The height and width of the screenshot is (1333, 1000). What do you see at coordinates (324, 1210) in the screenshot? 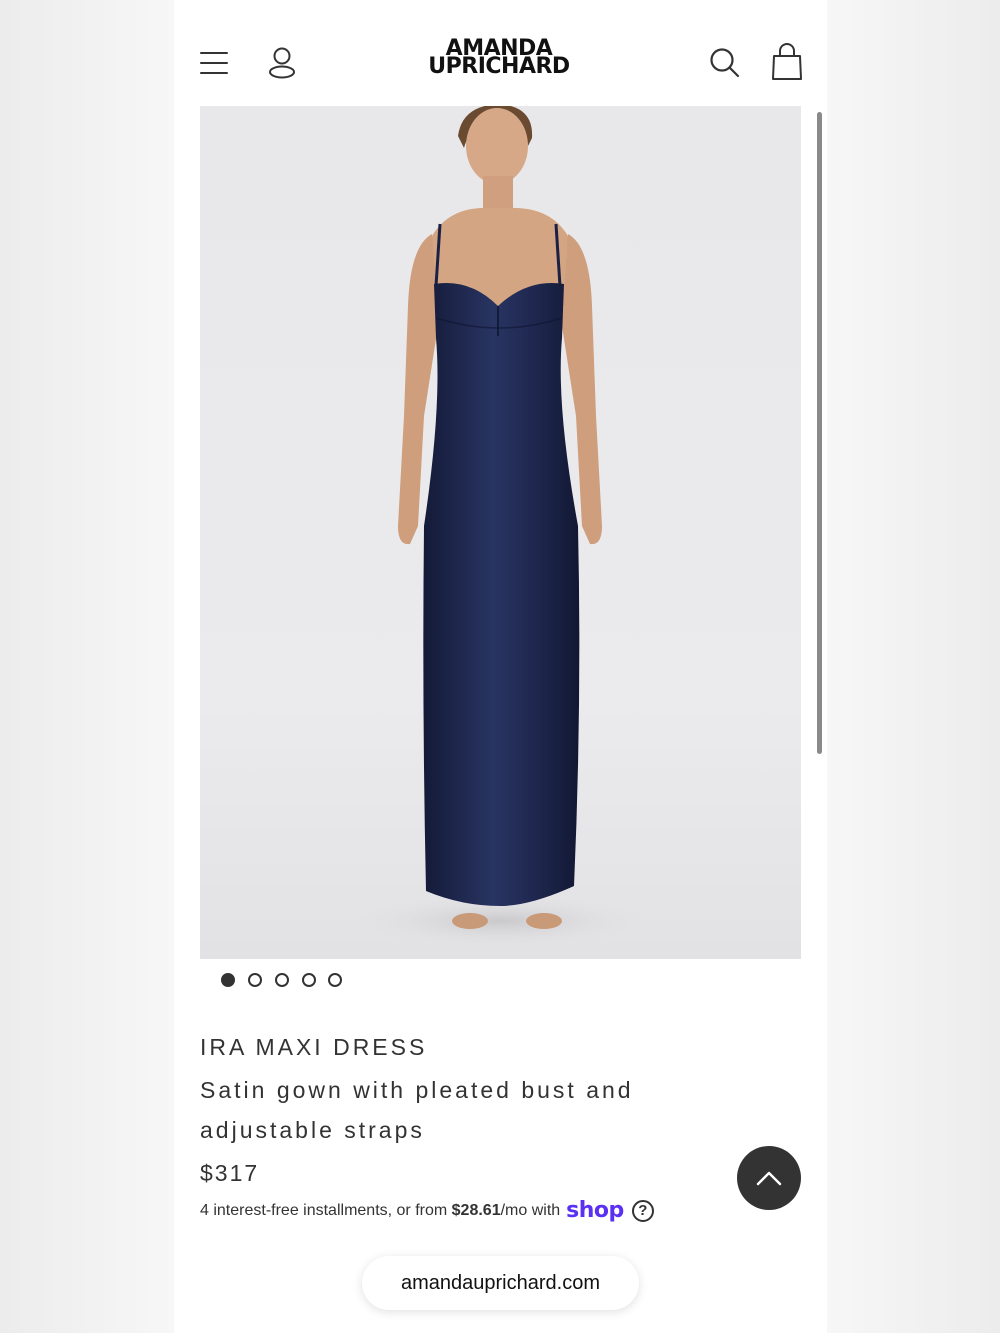
I see `installments-text: 4 interest-free installments, or from` at bounding box center [324, 1210].